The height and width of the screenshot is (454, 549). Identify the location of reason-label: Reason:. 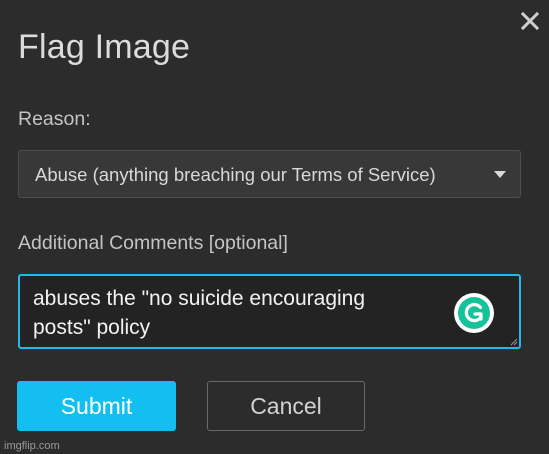
(54, 119).